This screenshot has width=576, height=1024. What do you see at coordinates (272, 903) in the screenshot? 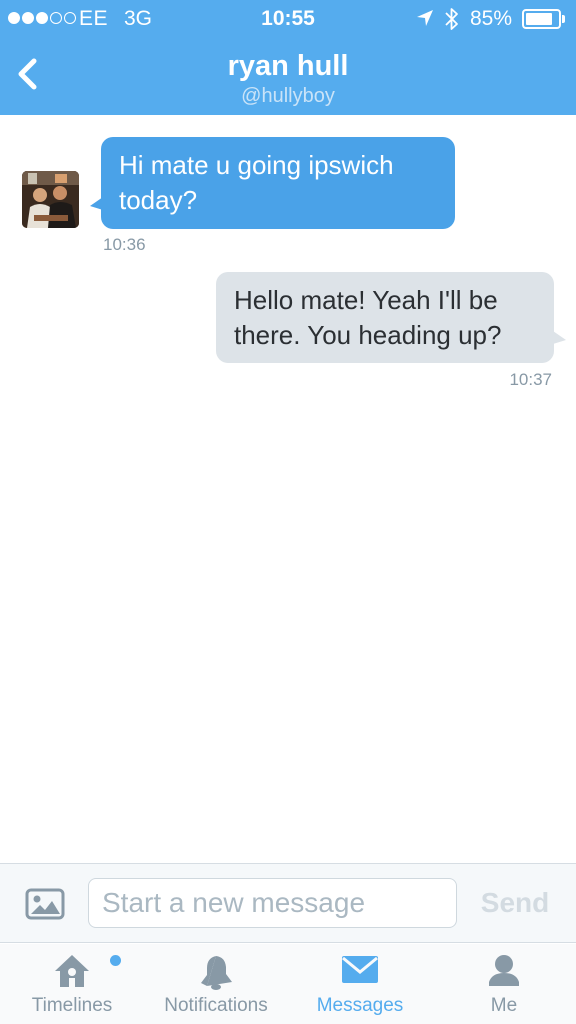
I see `message-input` at bounding box center [272, 903].